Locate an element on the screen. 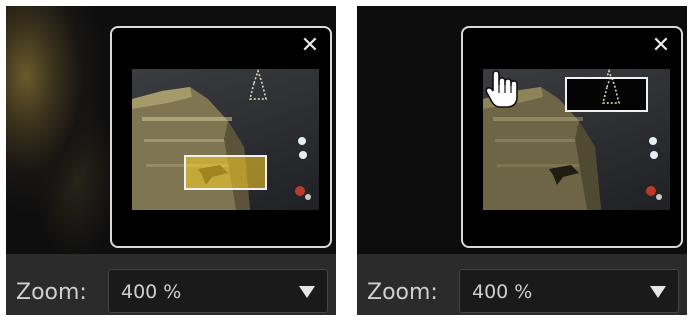  view-rect-content is located at coordinates (611, 91).